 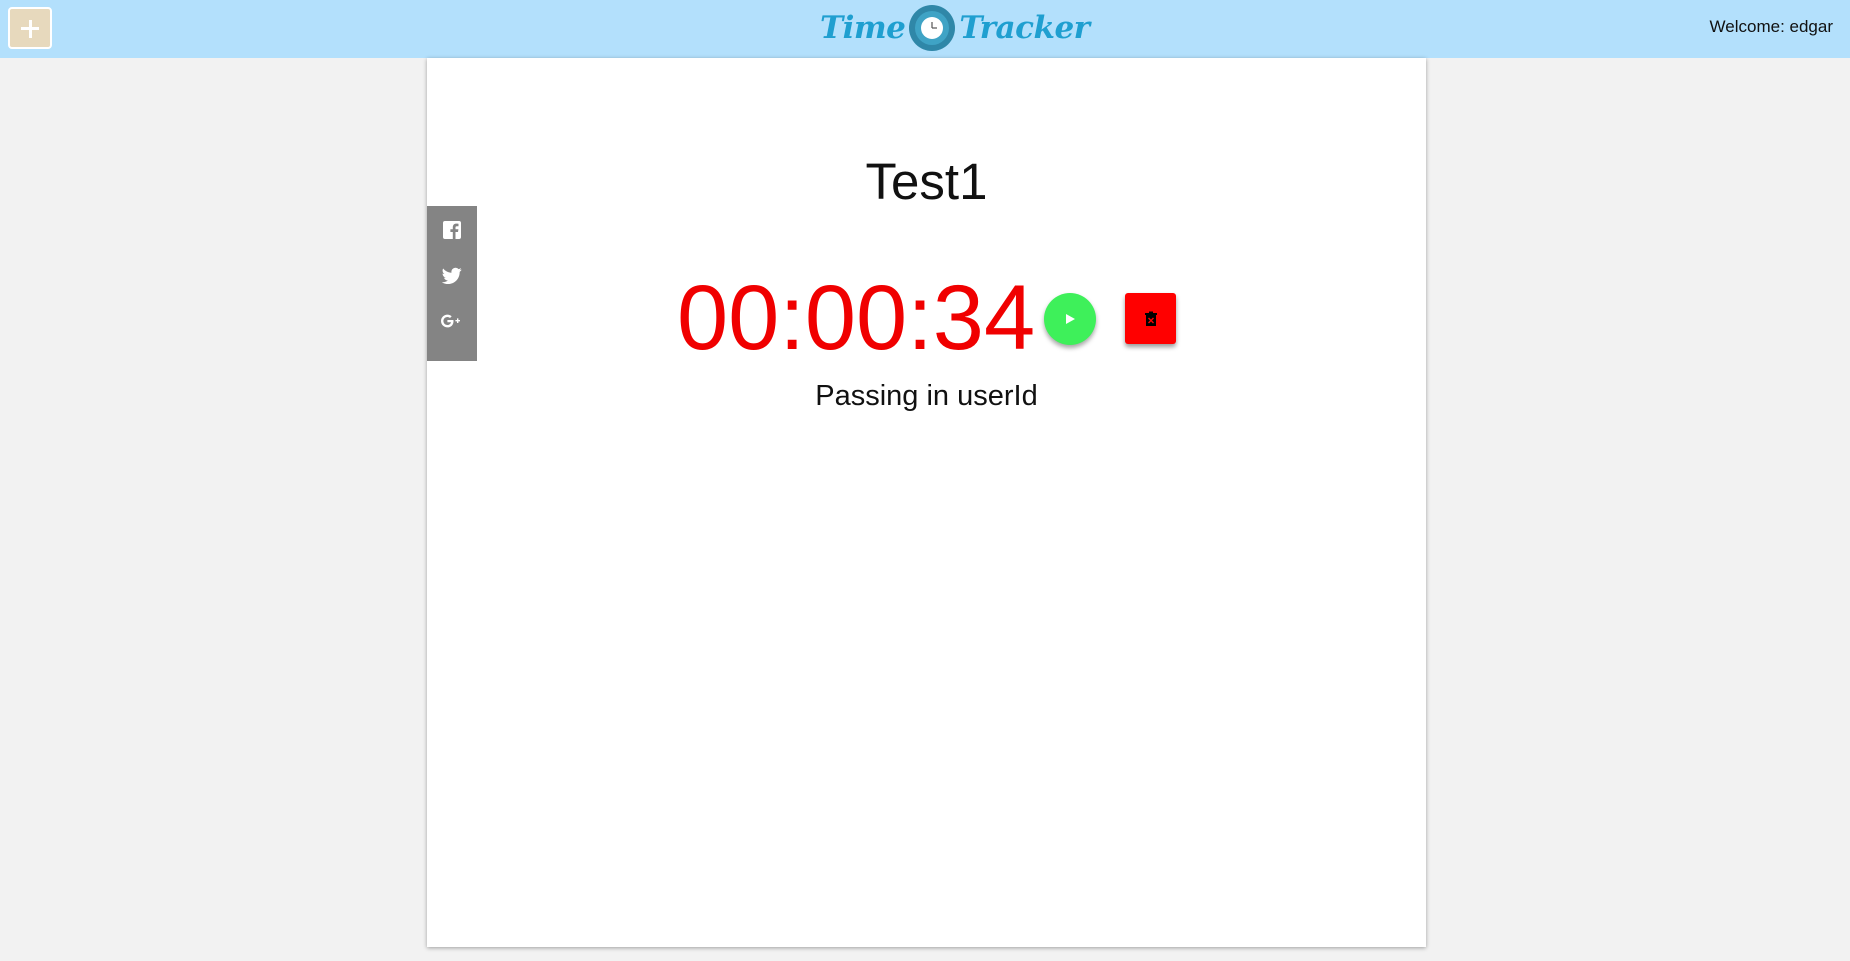 I want to click on facebook-icon, so click(x=452, y=230).